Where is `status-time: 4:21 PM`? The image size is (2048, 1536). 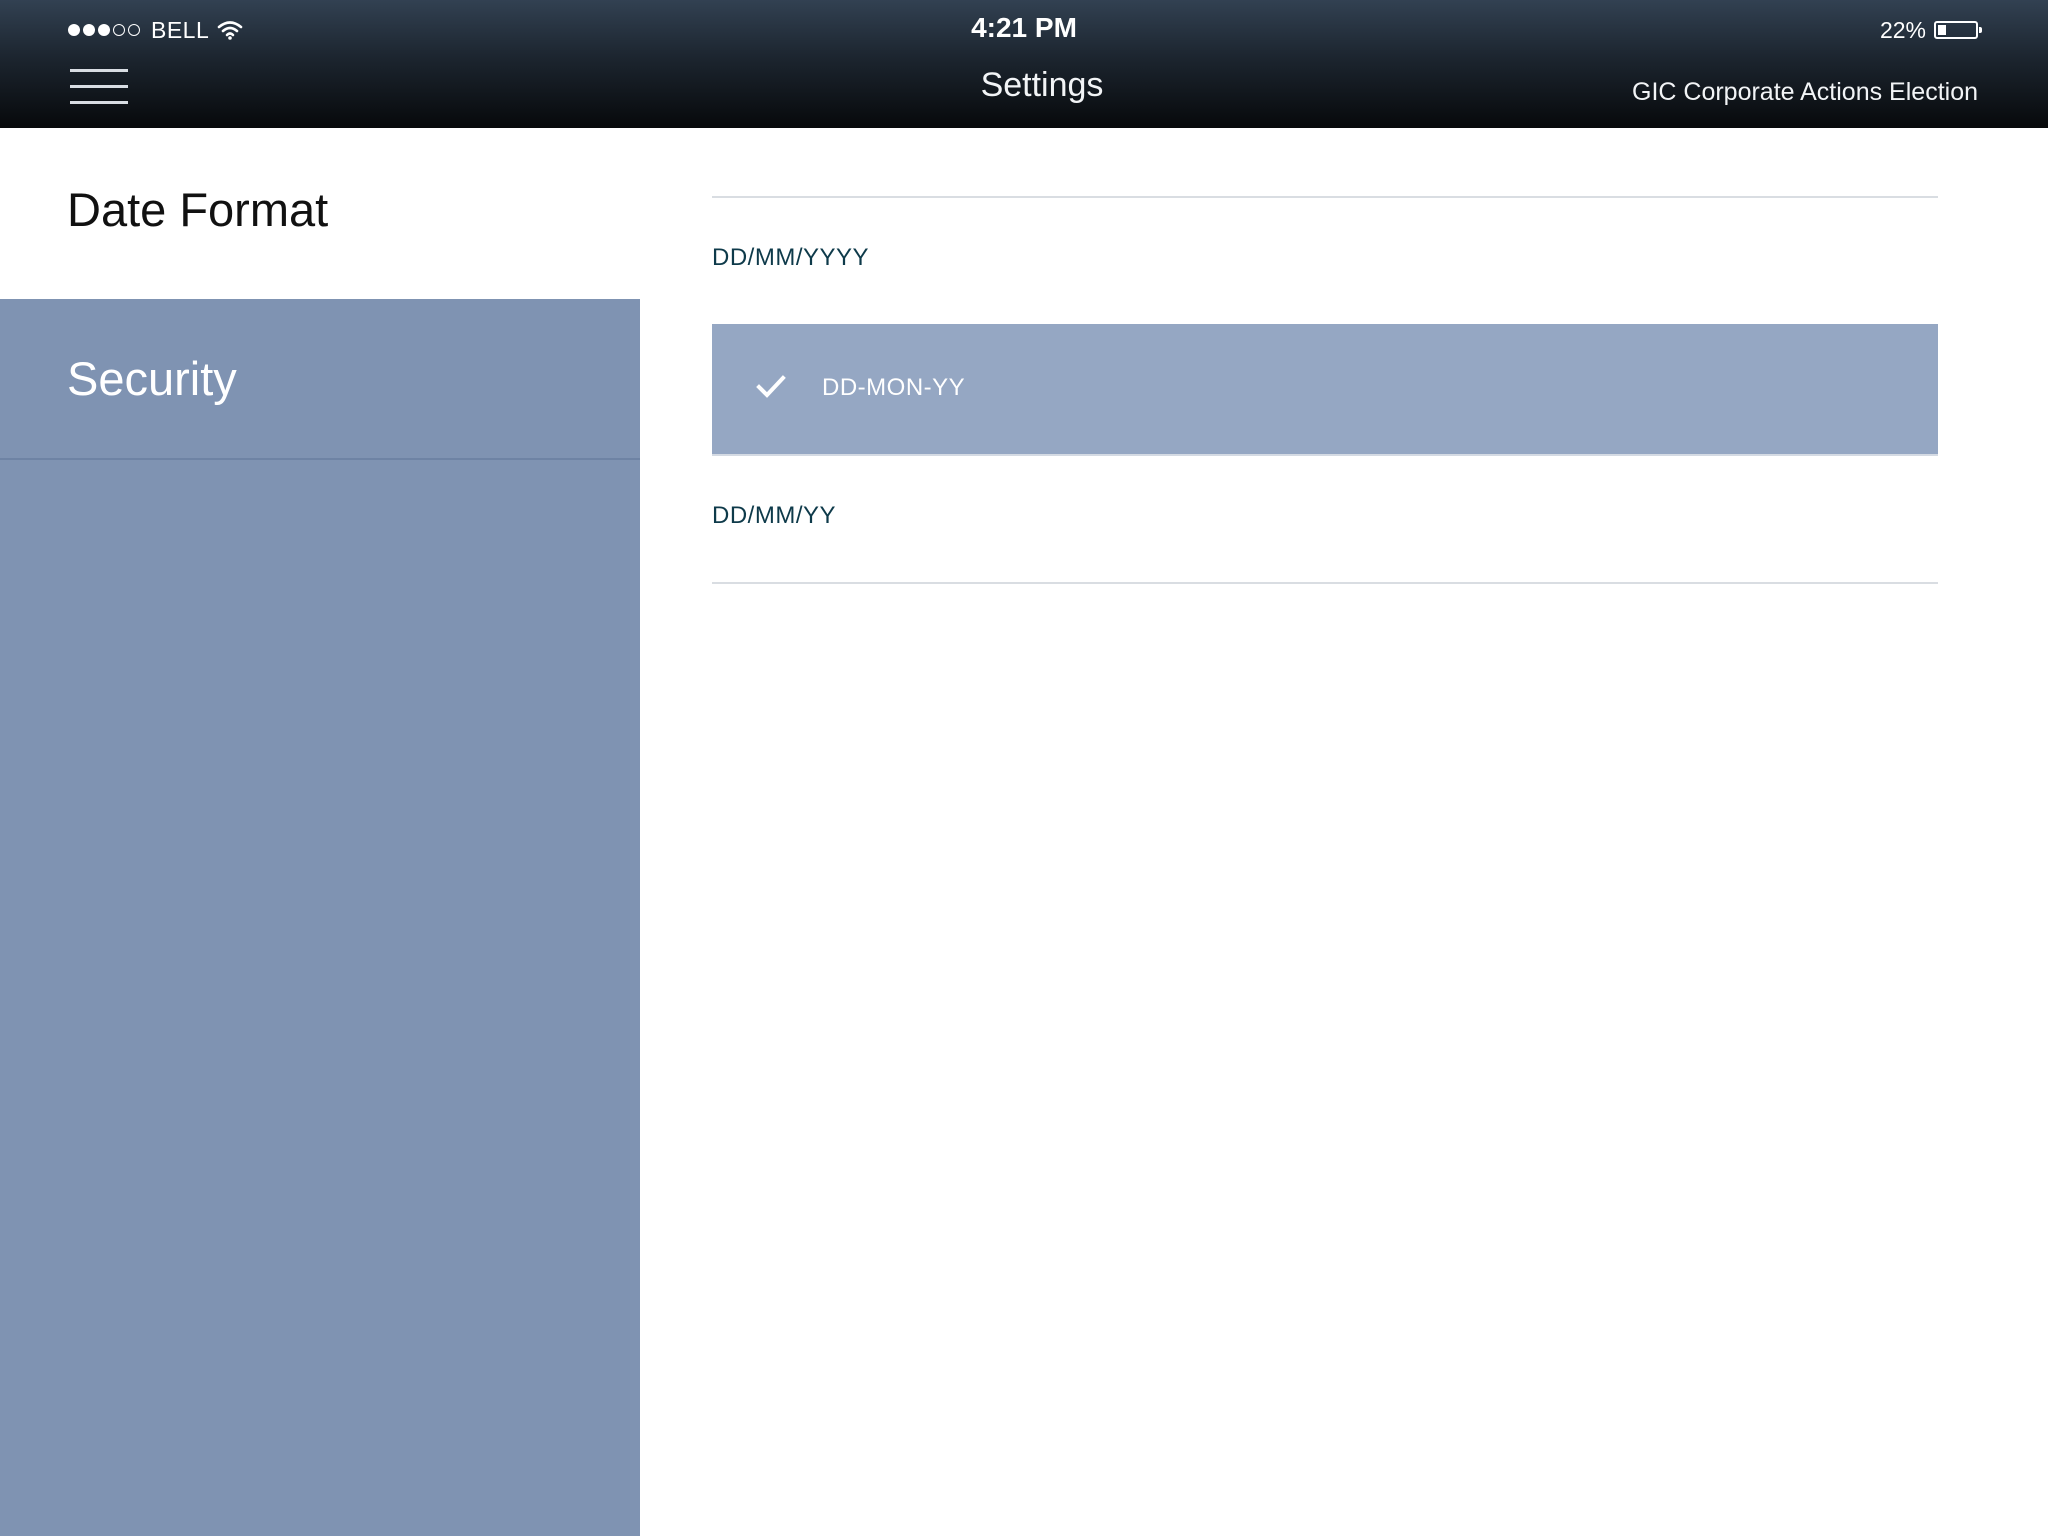
status-time: 4:21 PM is located at coordinates (1024, 27).